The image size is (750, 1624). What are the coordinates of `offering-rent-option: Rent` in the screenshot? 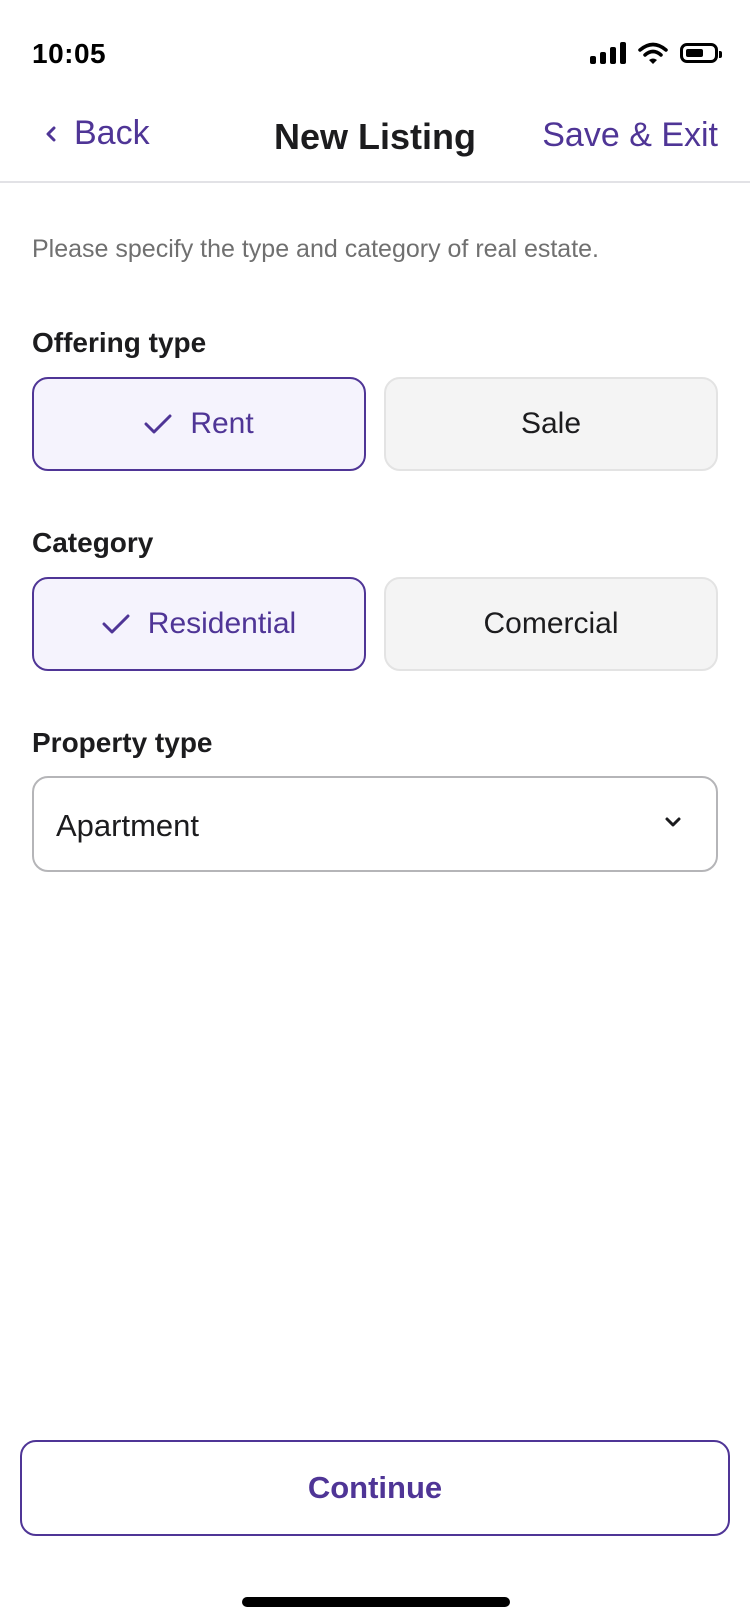 It's located at (199, 424).